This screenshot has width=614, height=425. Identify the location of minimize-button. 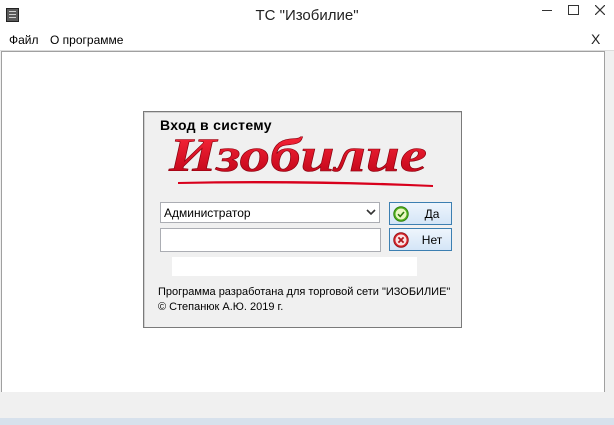
(547, 10).